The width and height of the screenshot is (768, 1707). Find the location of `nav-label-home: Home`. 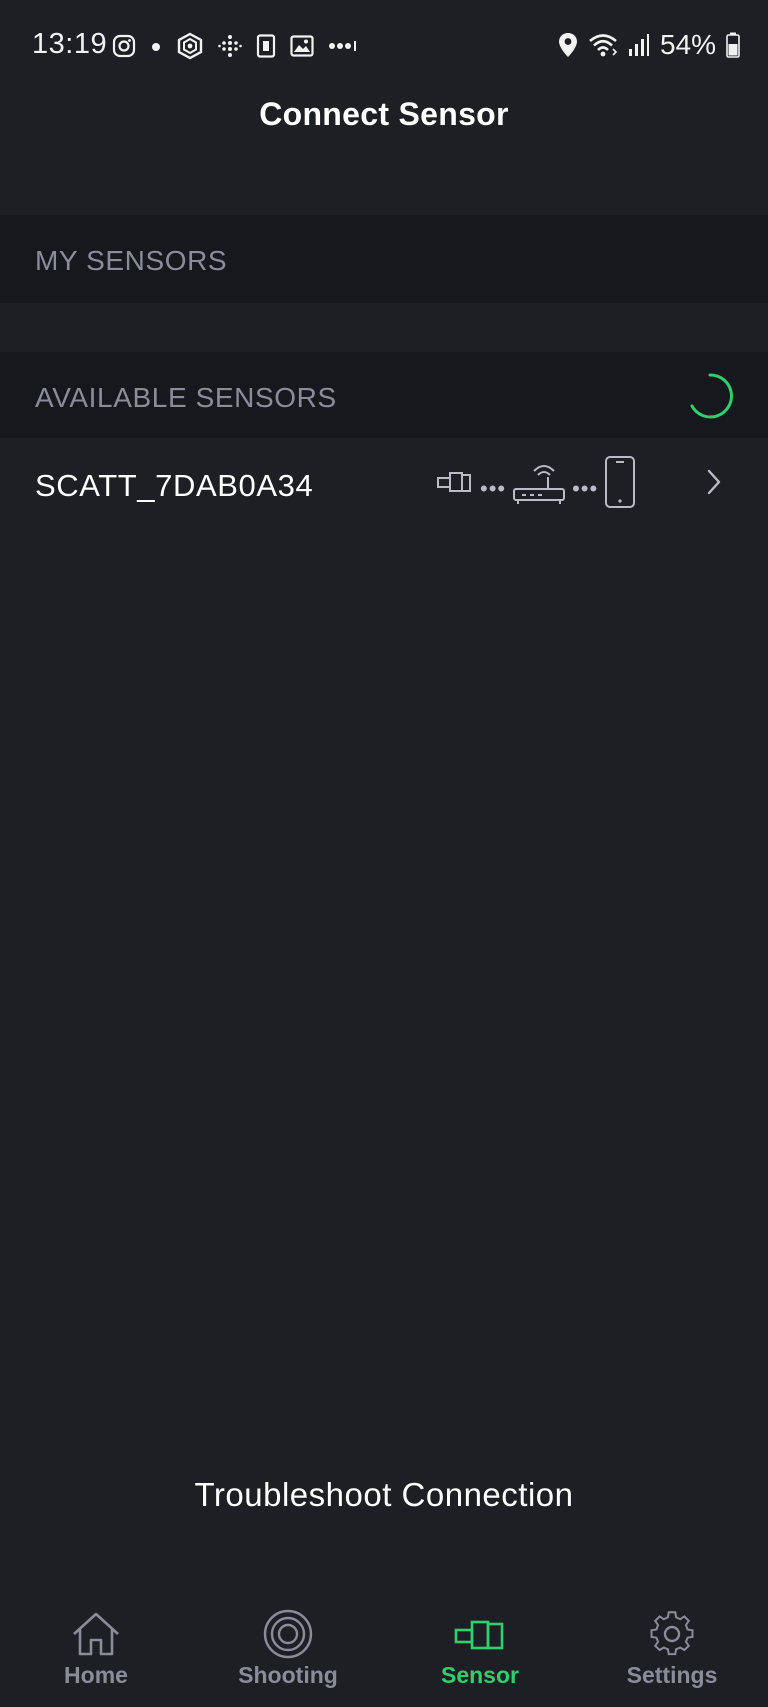

nav-label-home: Home is located at coordinates (96, 1675).